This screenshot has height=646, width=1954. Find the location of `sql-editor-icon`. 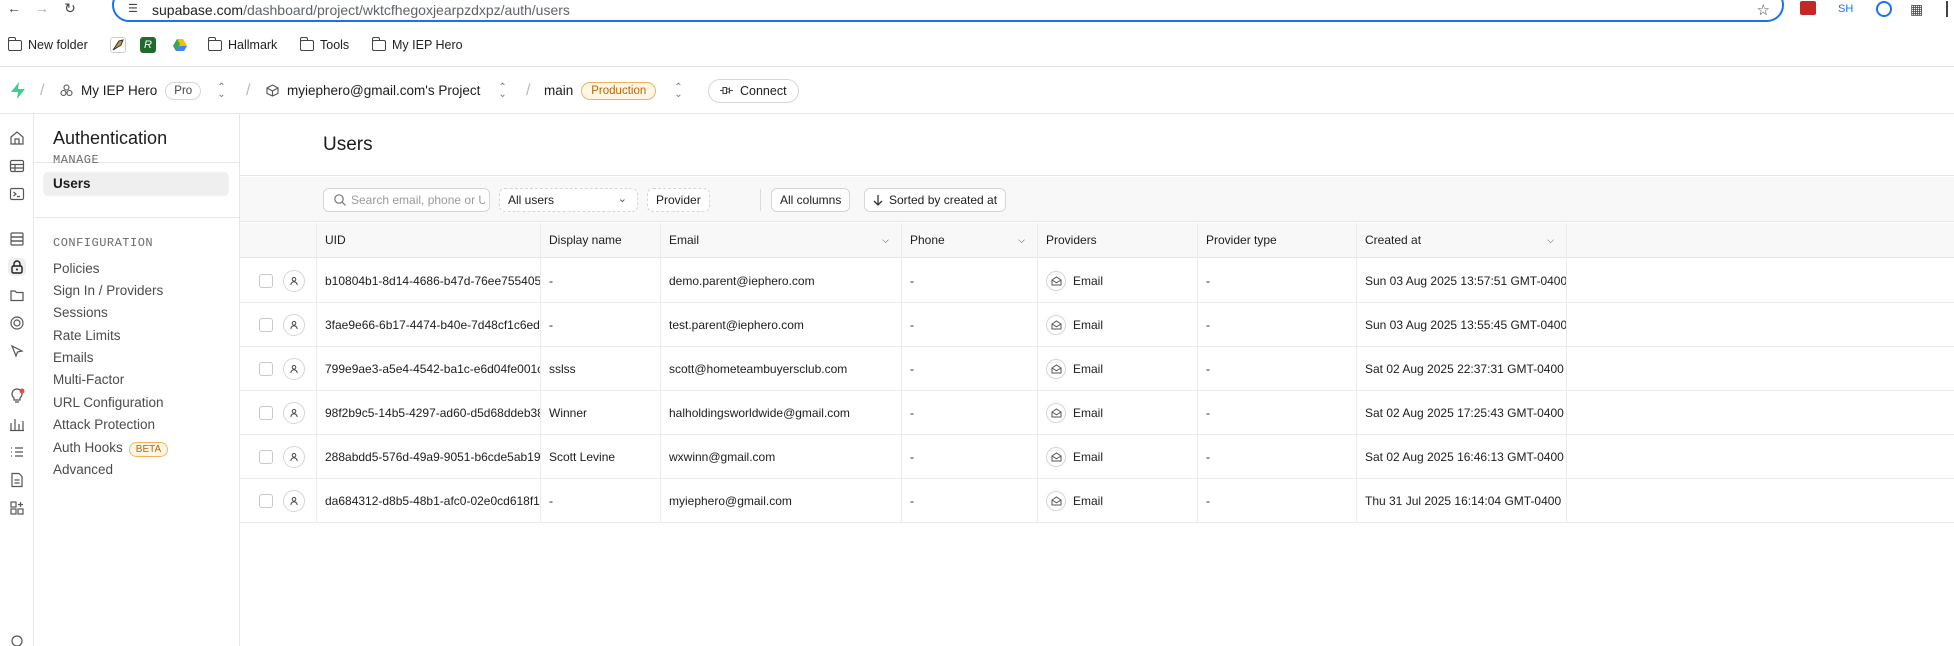

sql-editor-icon is located at coordinates (17, 194).